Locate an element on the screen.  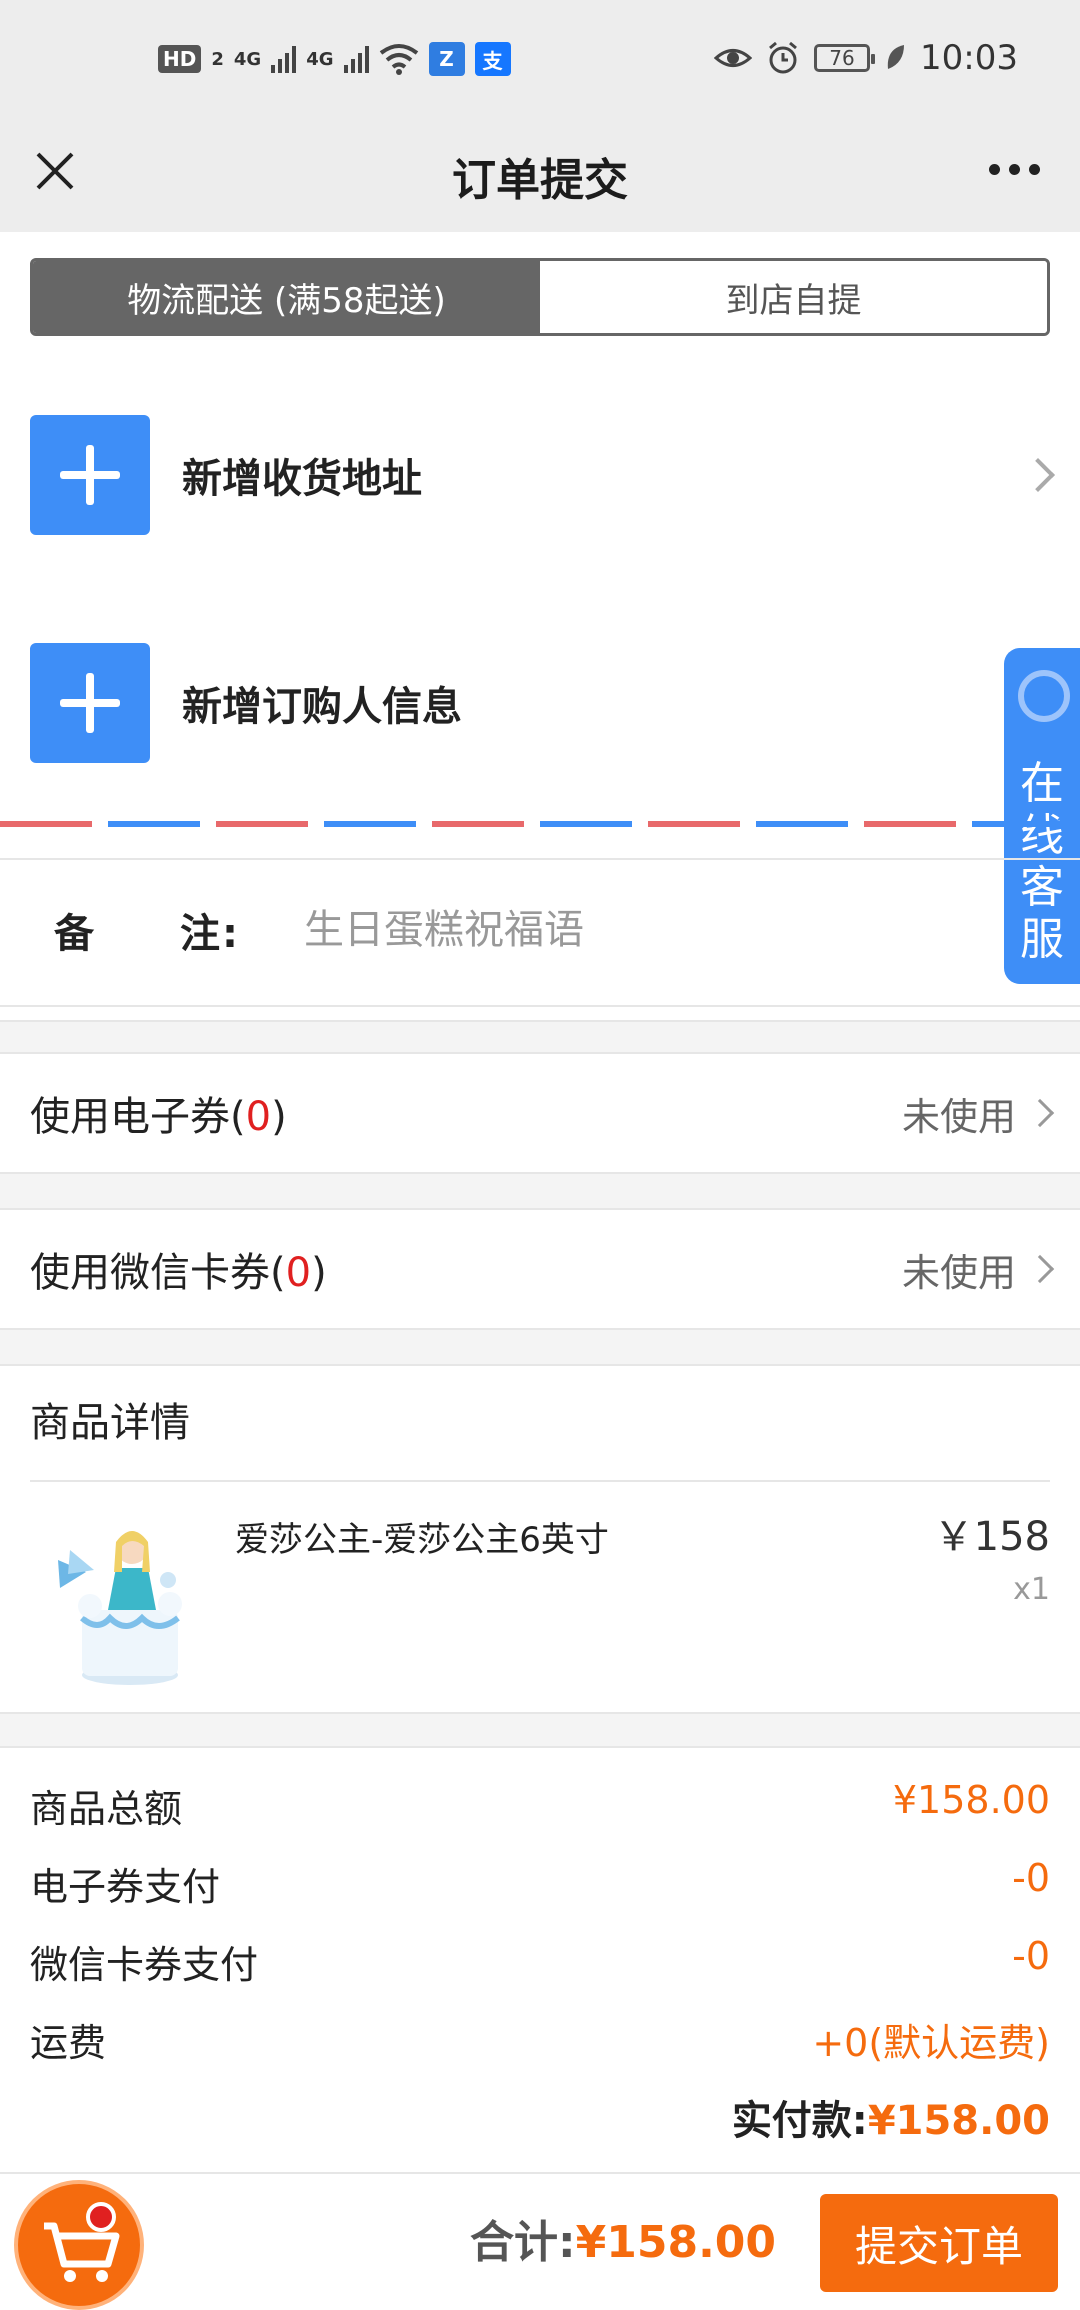
status-left-icons: HD 2 4G 4G Z 支 is located at coordinates (334, 59).